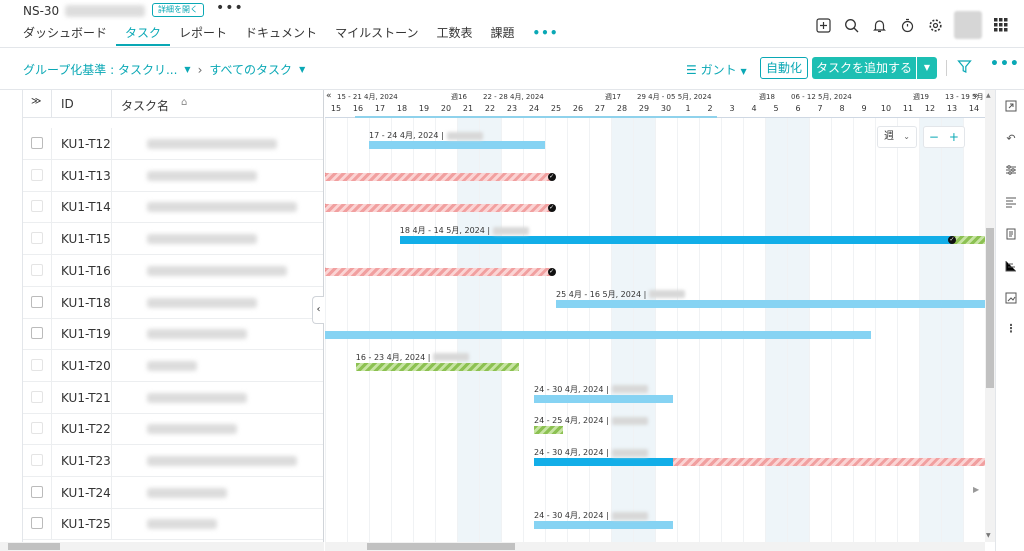 Image resolution: width=1024 pixels, height=551 pixels. Describe the element at coordinates (36, 101) in the screenshot. I see `expand-all-icon: ≫` at that location.